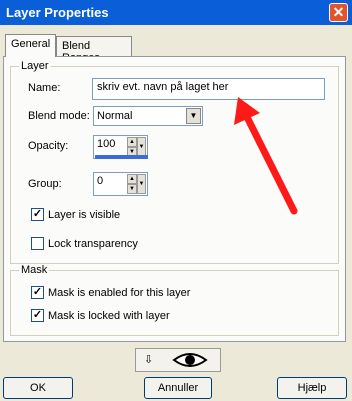 The height and width of the screenshot is (401, 352). What do you see at coordinates (48, 146) in the screenshot?
I see `opacity-label: Opacity:` at bounding box center [48, 146].